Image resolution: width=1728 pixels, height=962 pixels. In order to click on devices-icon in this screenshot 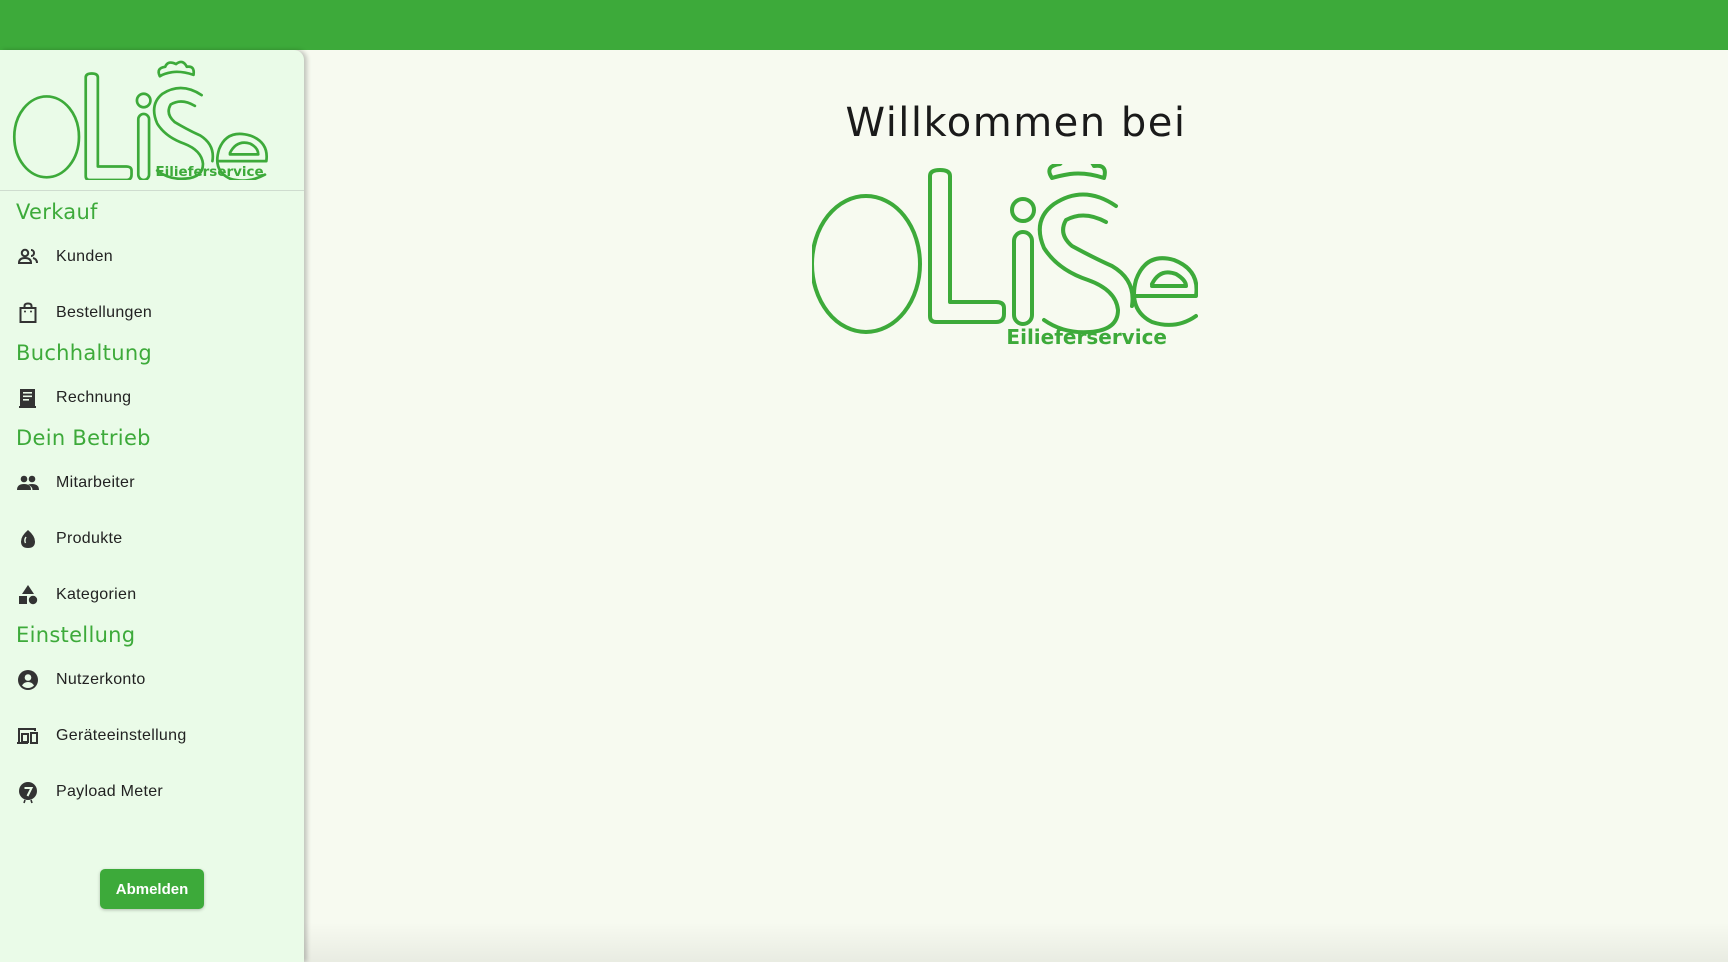, I will do `click(28, 736)`.